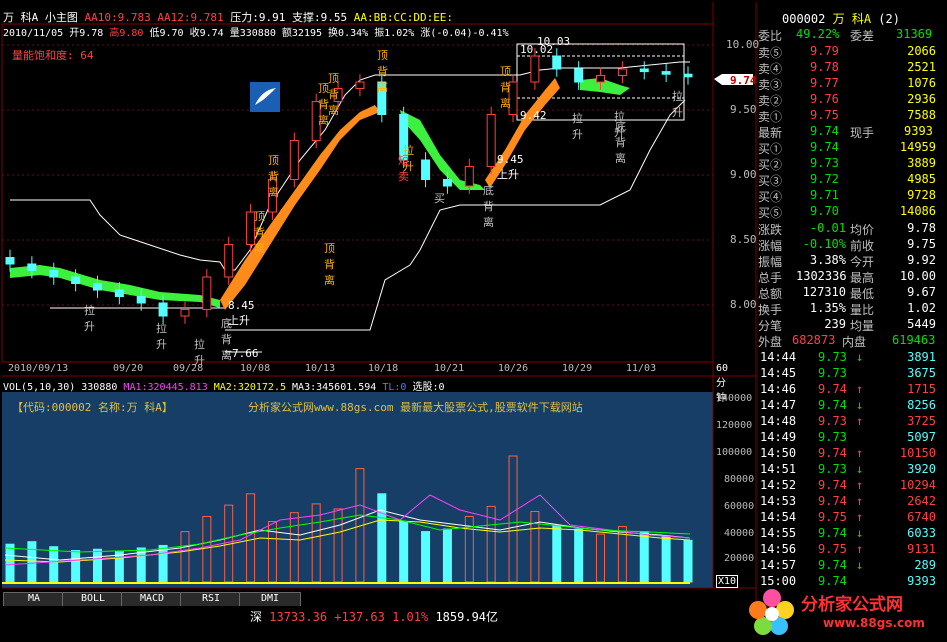 The height and width of the screenshot is (642, 947). What do you see at coordinates (319, 17) in the screenshot?
I see `support-value: 支撑:9.55` at bounding box center [319, 17].